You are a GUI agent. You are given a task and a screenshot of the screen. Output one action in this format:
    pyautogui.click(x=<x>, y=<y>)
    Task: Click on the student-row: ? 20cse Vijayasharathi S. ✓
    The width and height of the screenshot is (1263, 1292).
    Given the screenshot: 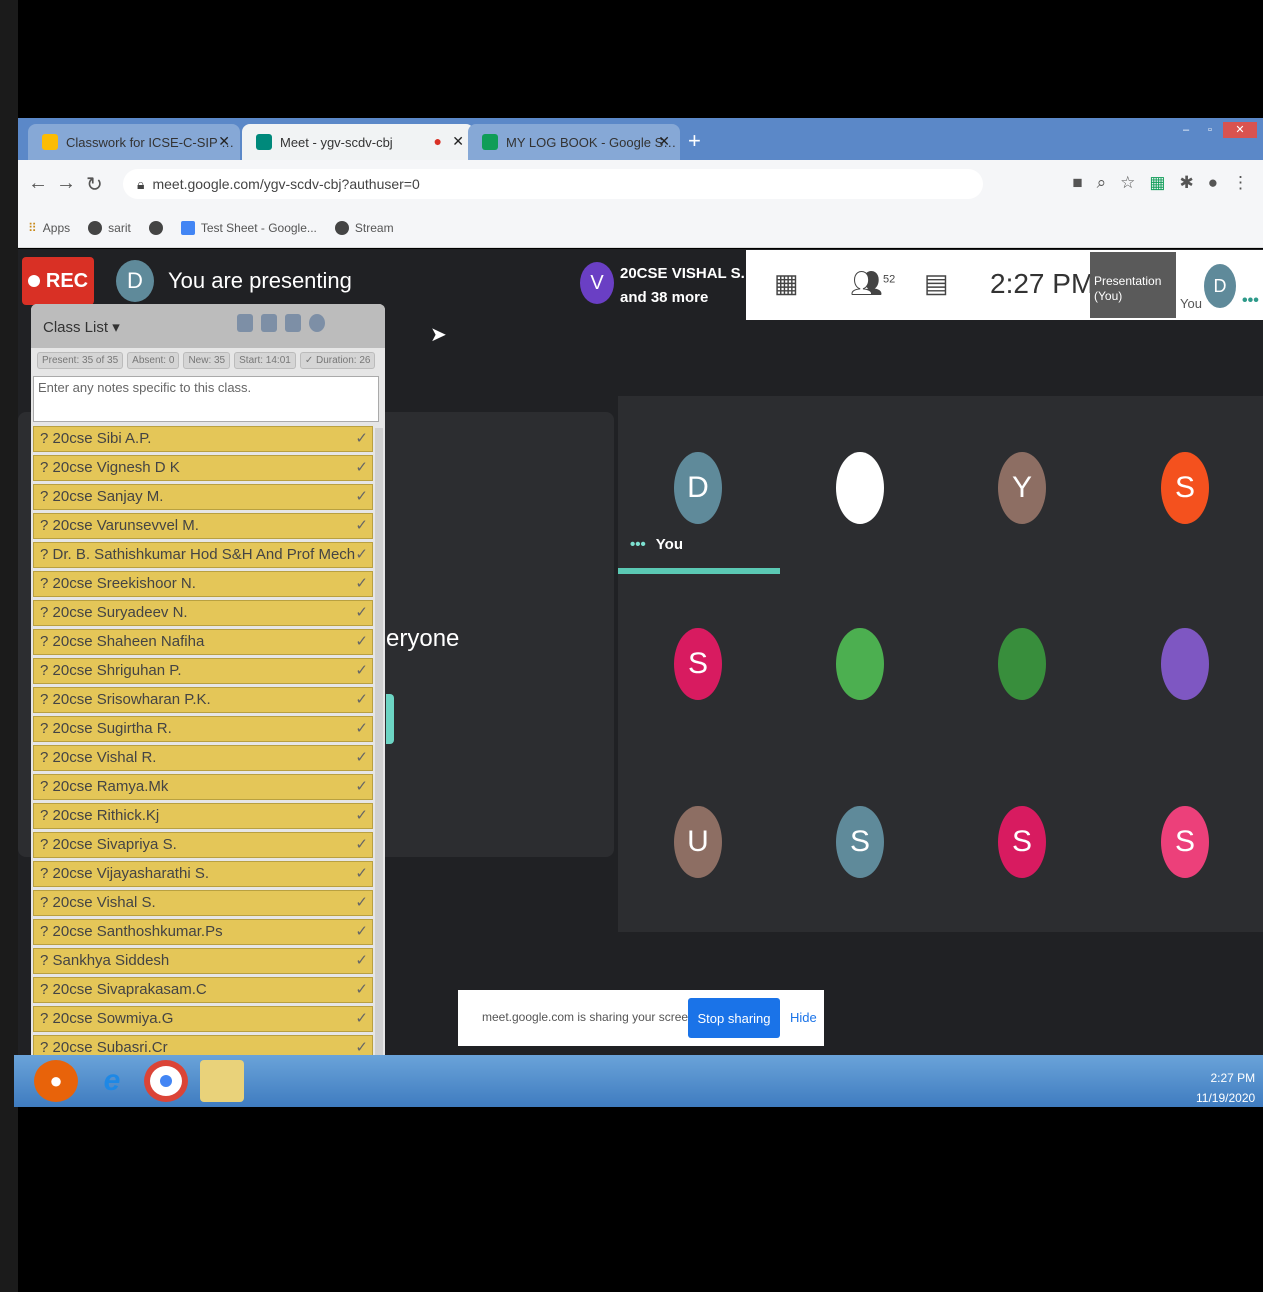 What is the action you would take?
    pyautogui.click(x=203, y=874)
    